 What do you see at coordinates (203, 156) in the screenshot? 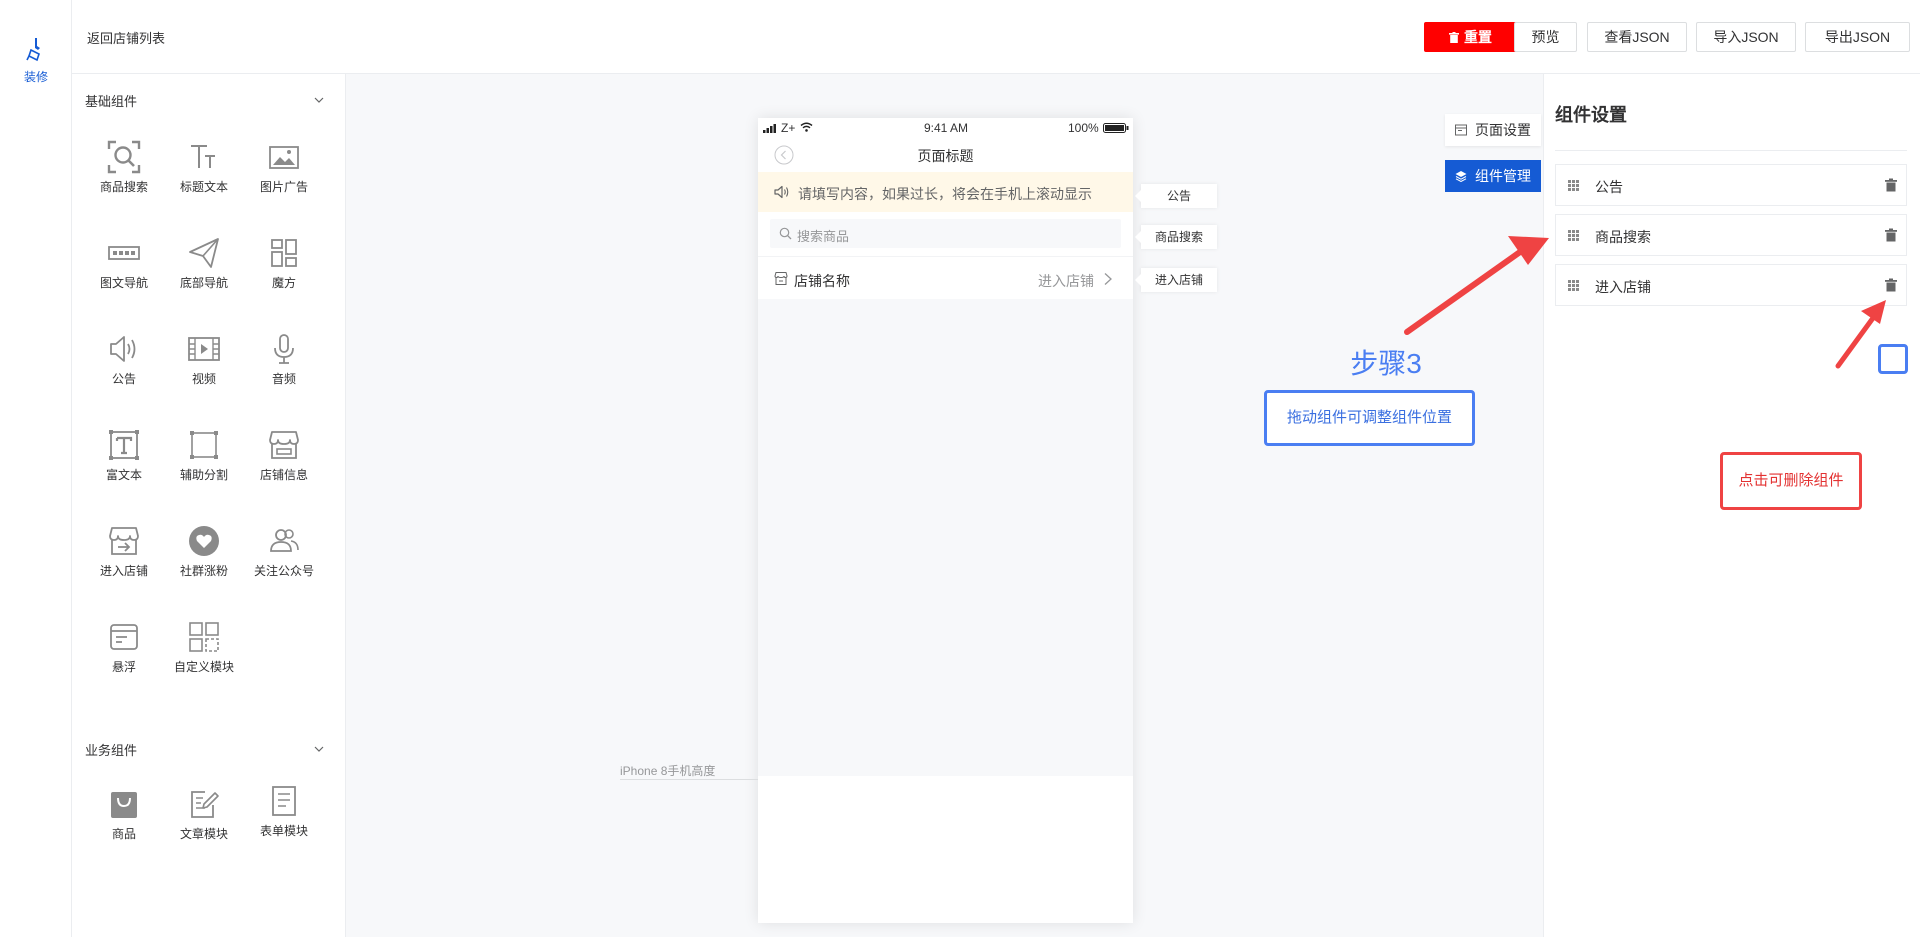
I see `title-text-icon` at bounding box center [203, 156].